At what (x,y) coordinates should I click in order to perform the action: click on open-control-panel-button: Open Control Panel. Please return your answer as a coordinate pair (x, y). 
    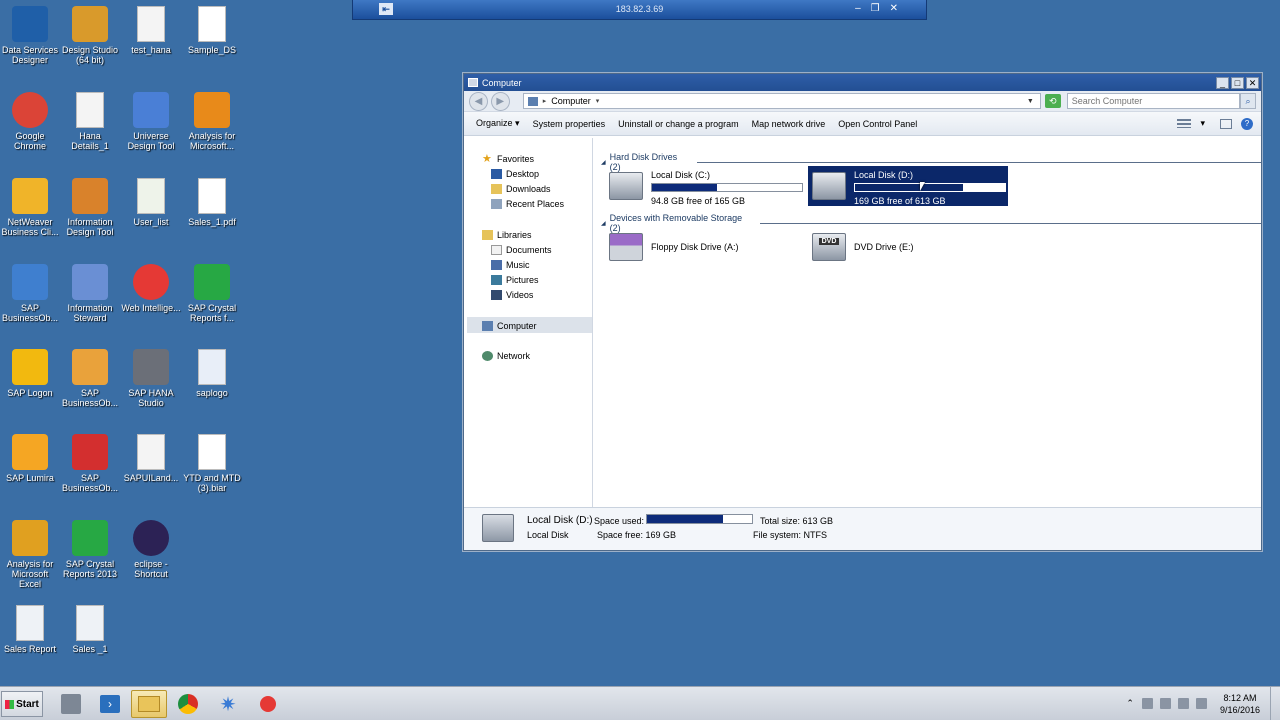
    Looking at the image, I should click on (877, 124).